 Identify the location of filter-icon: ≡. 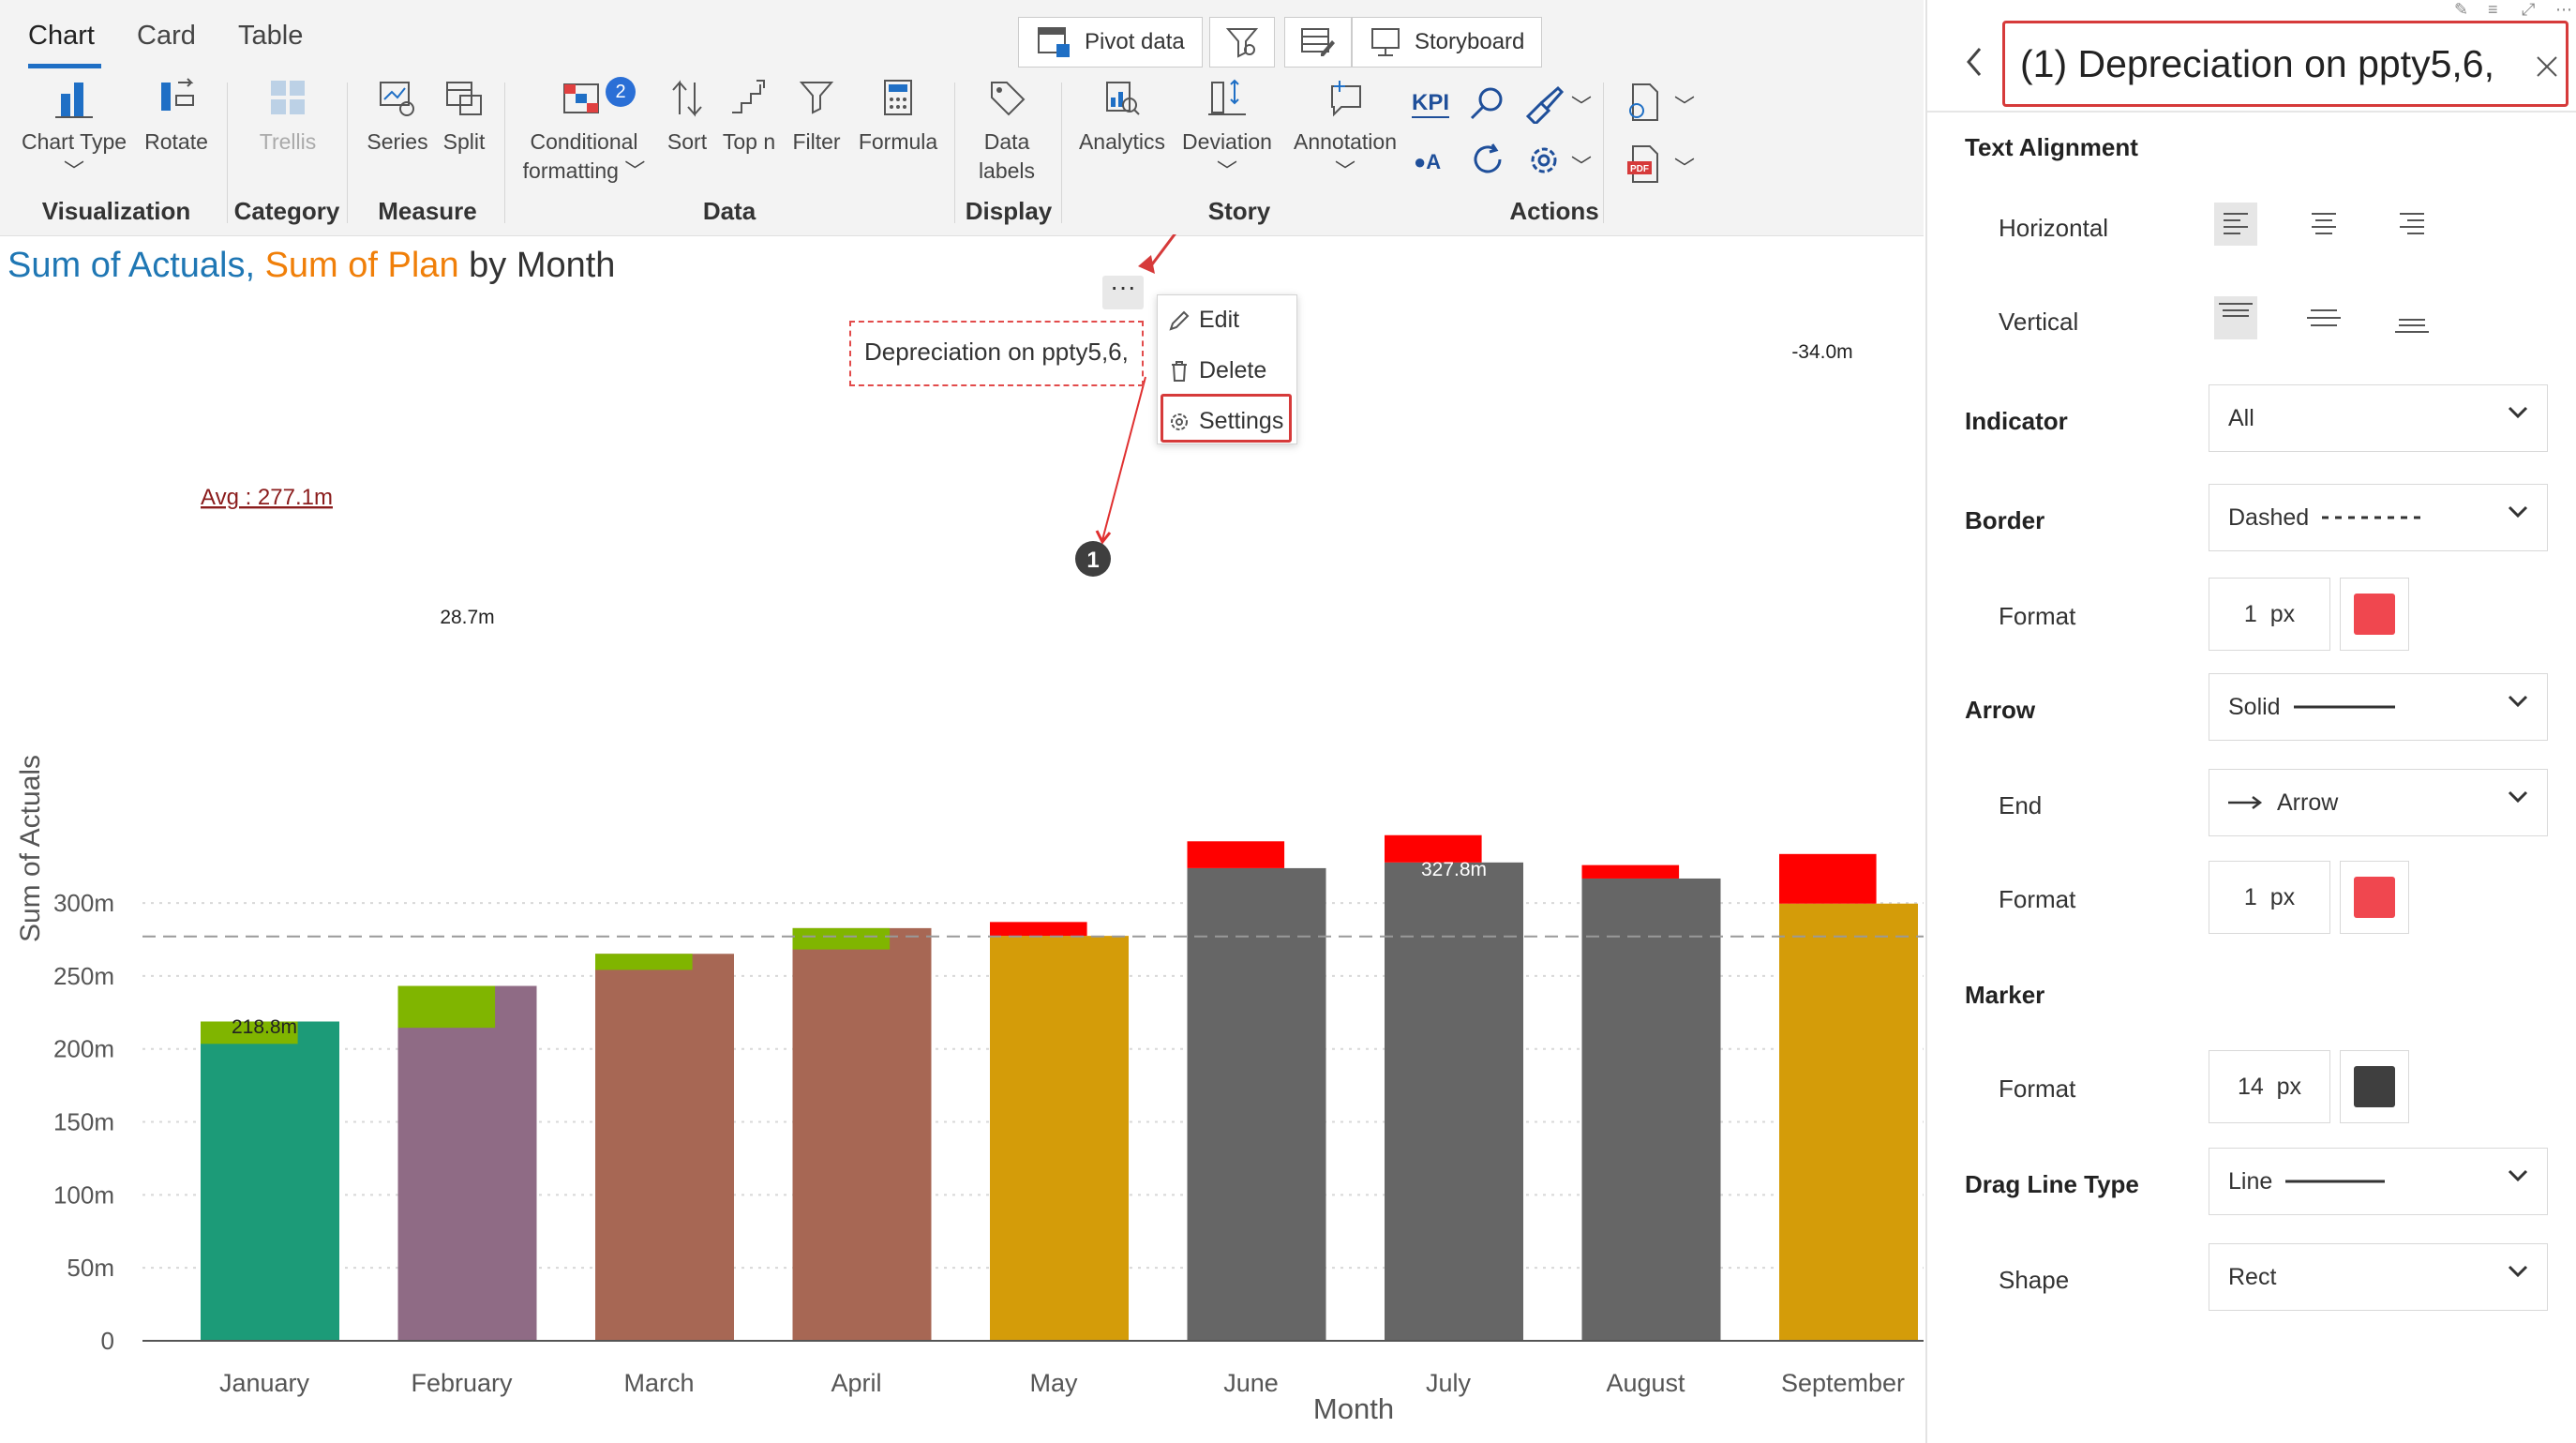
(2493, 10).